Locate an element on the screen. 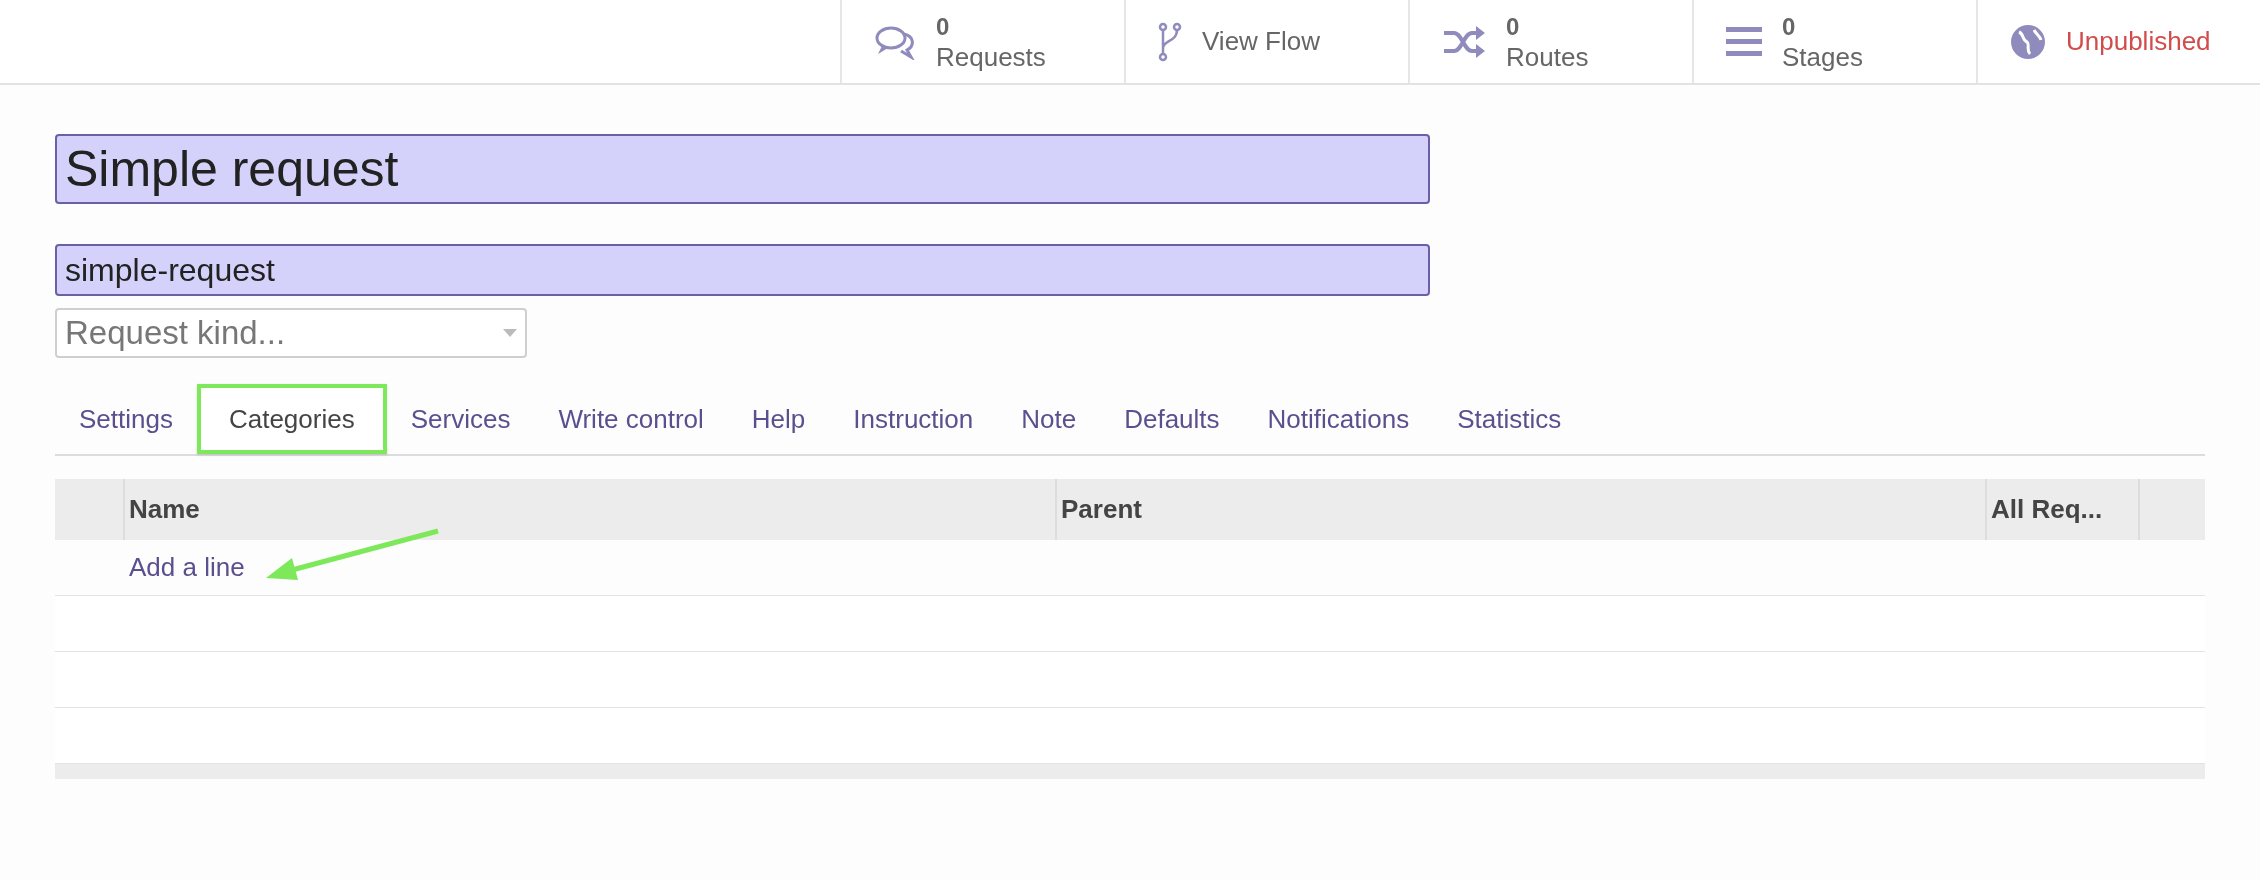  tab: Settings is located at coordinates (126, 419).